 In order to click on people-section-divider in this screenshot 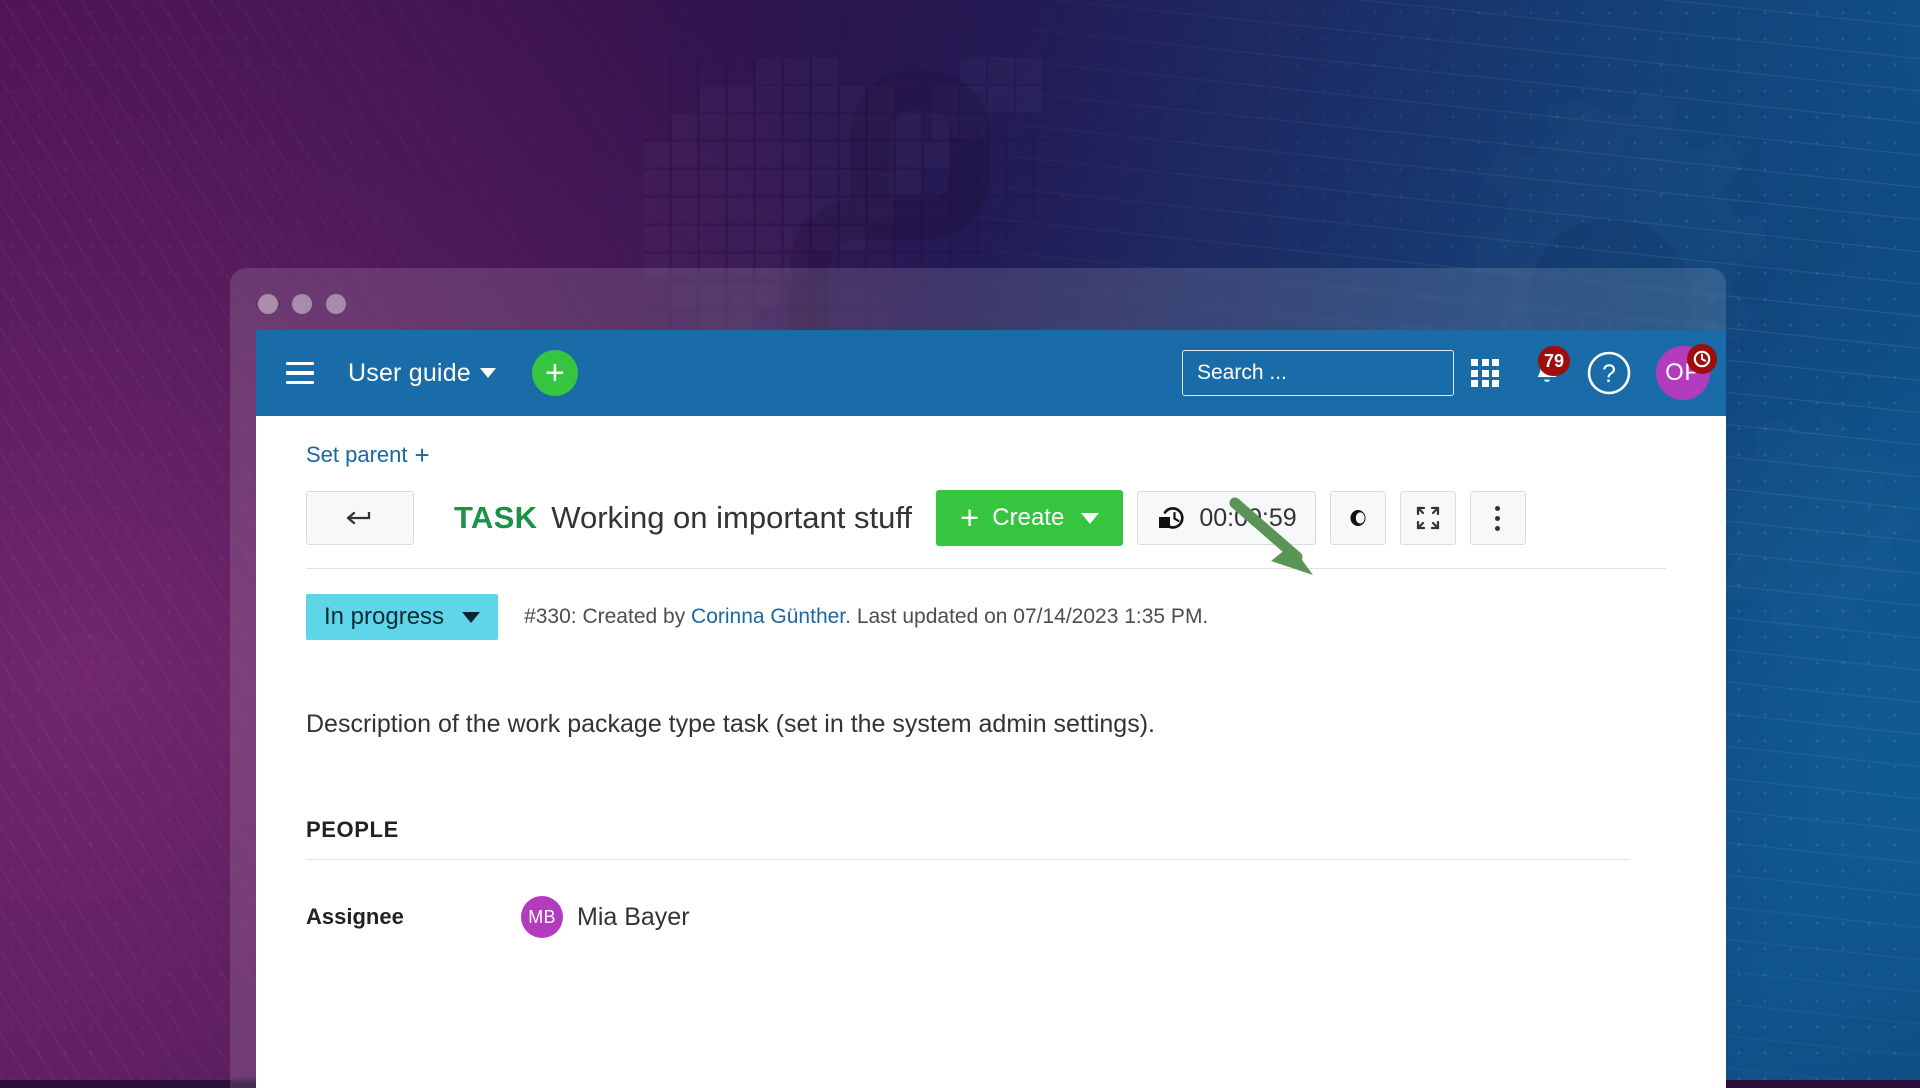, I will do `click(968, 859)`.